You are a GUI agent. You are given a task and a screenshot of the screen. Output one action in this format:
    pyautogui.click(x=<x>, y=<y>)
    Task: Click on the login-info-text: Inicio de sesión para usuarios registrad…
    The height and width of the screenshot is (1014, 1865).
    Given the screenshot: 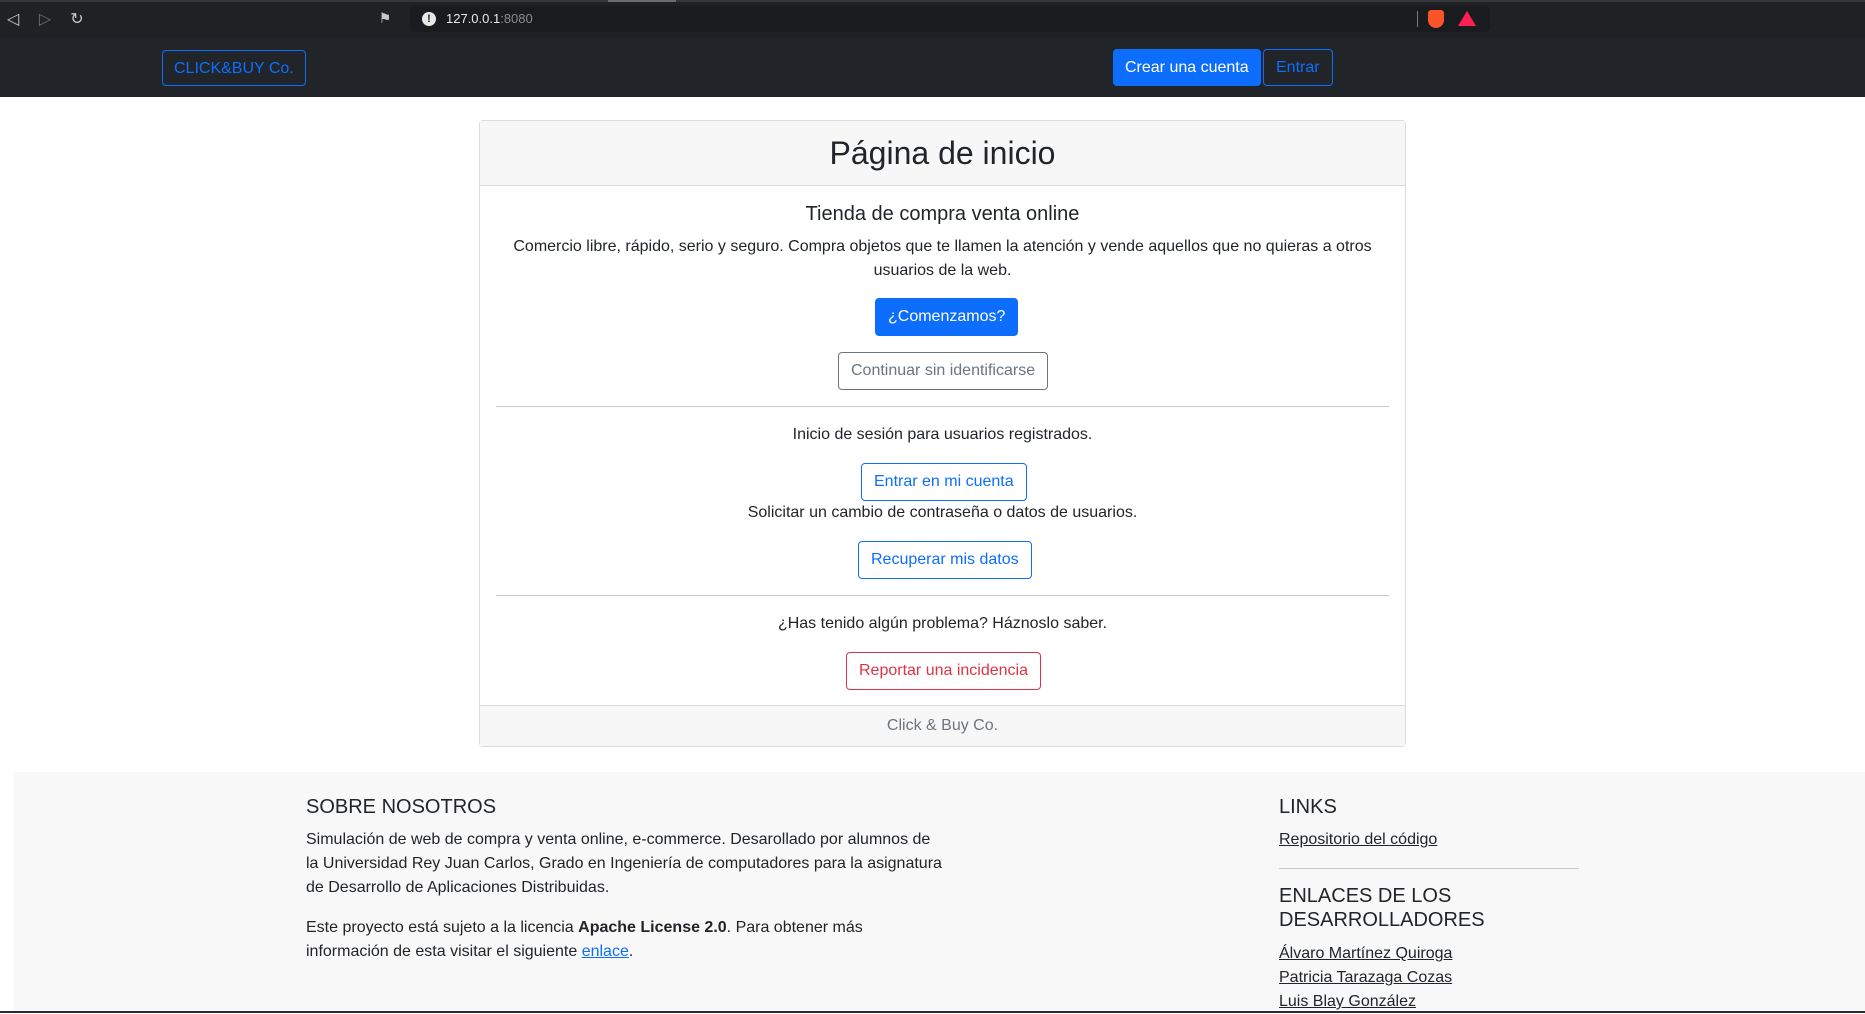 What is the action you would take?
    pyautogui.click(x=942, y=434)
    